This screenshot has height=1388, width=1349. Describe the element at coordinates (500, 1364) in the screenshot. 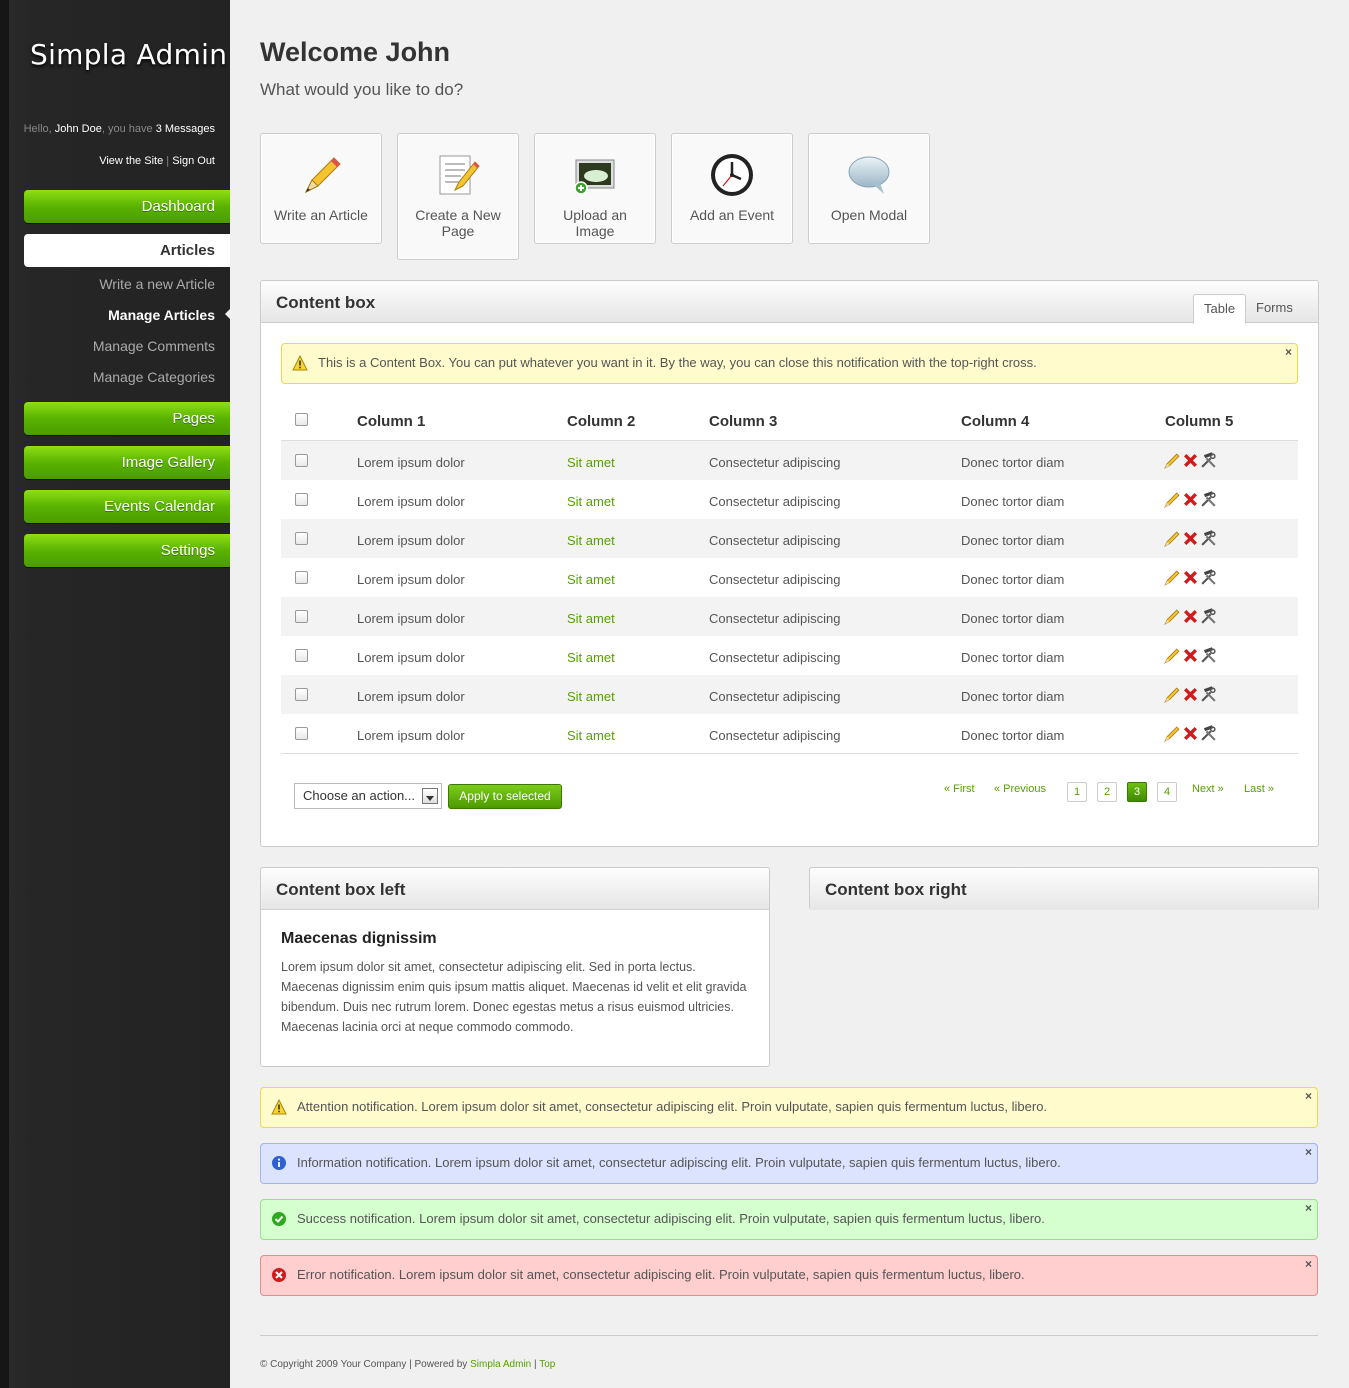

I see `footer-powered-link: Simpla Admin` at that location.